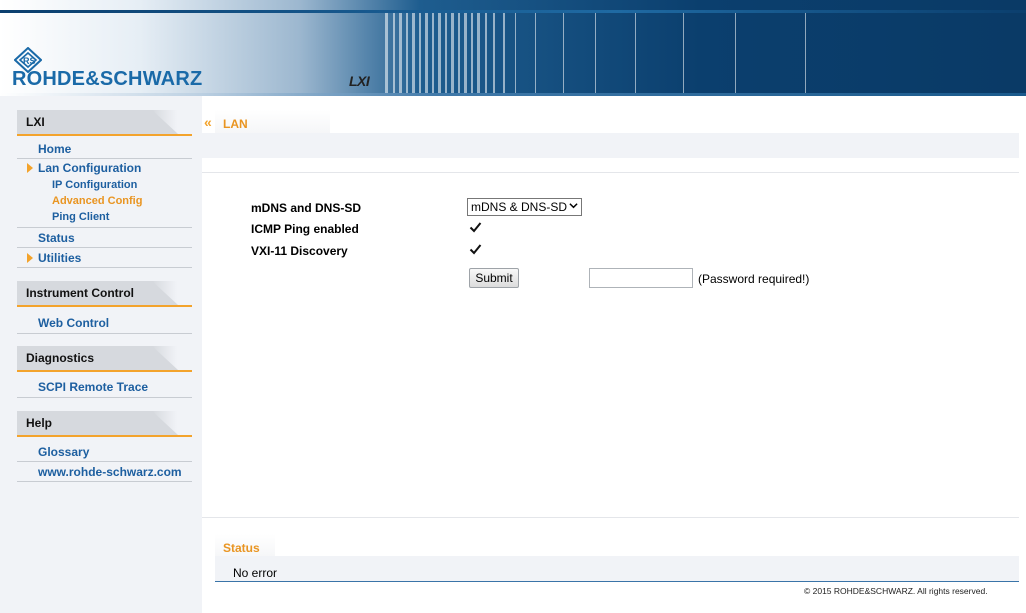  Describe the element at coordinates (573, 206) in the screenshot. I see `chevron-down-icon` at that location.